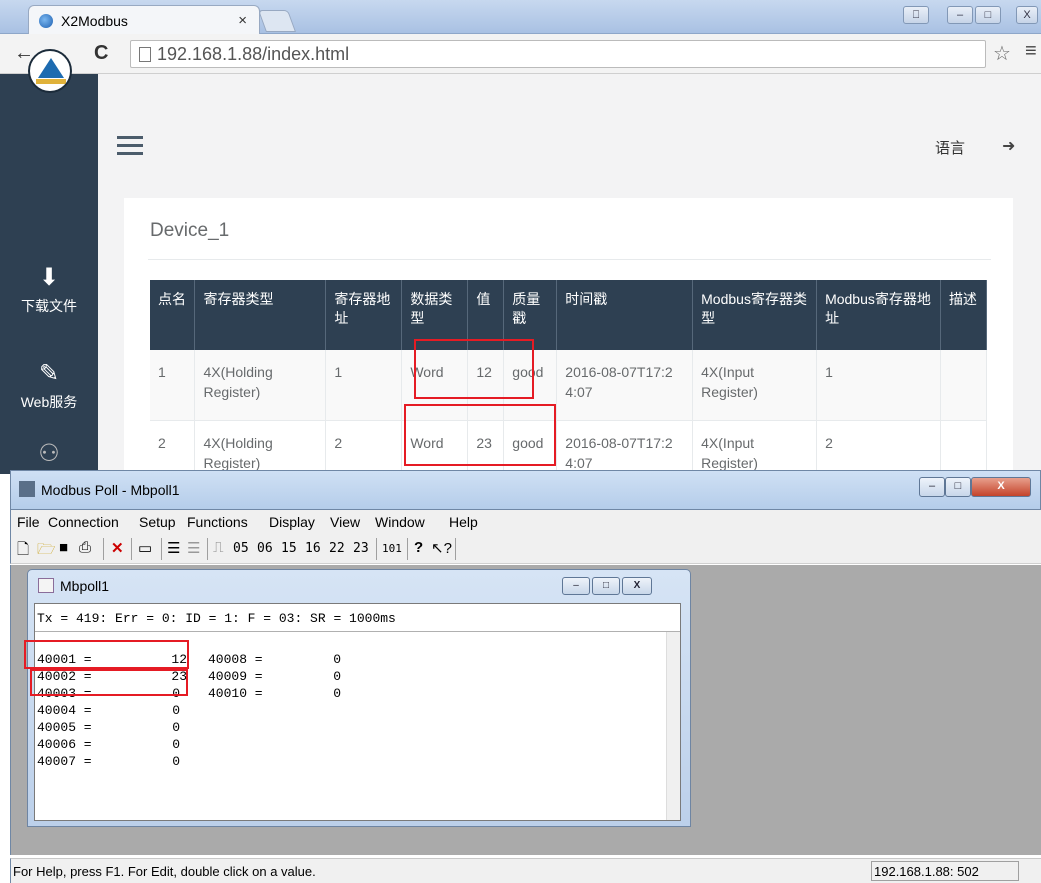  What do you see at coordinates (361, 548) in the screenshot?
I see `function-23-button: 23` at bounding box center [361, 548].